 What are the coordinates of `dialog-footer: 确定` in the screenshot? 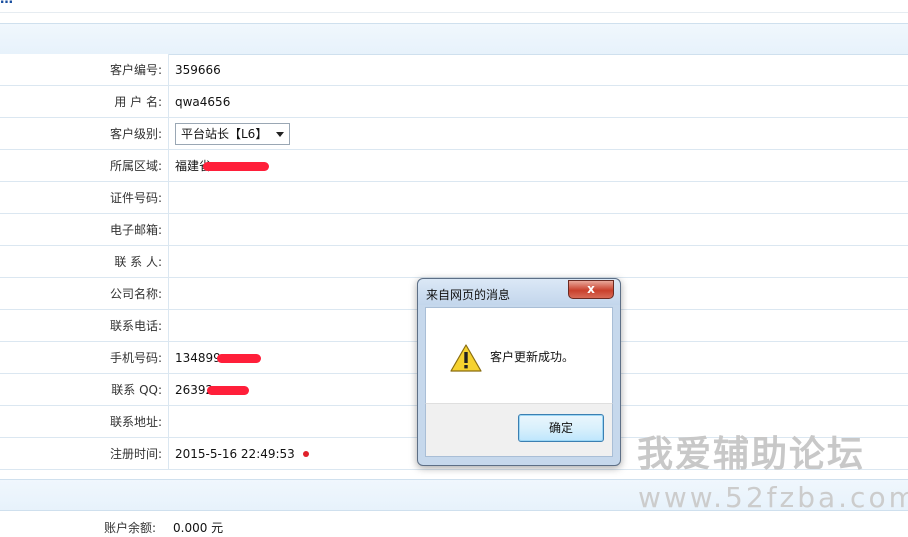 It's located at (519, 430).